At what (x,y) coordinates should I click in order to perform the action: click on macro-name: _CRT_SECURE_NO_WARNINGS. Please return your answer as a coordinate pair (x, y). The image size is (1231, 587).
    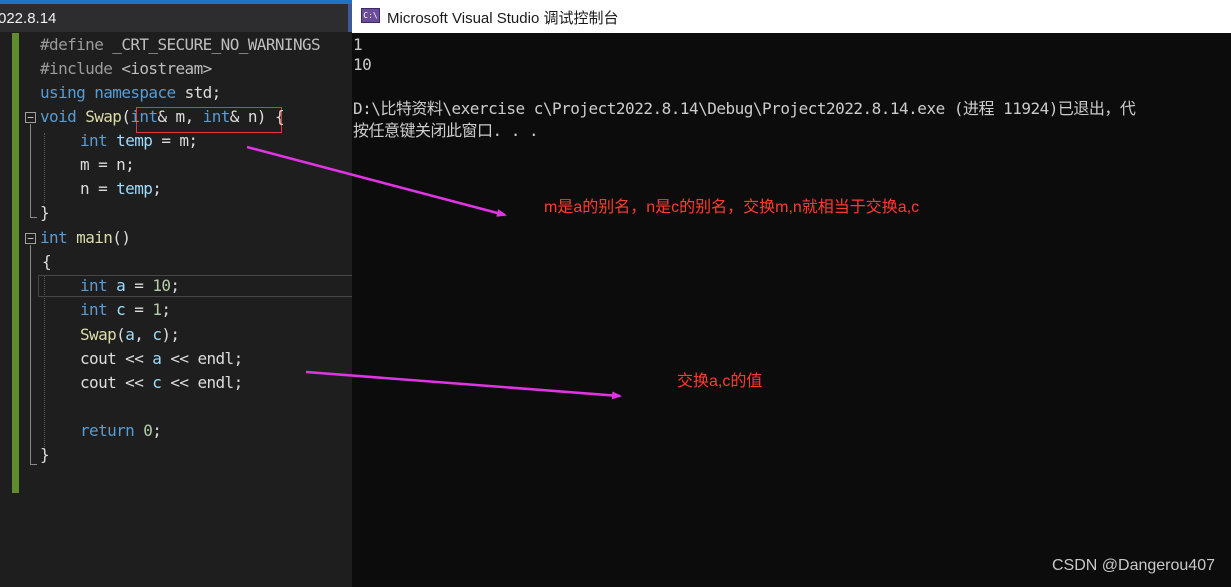
    Looking at the image, I should click on (216, 44).